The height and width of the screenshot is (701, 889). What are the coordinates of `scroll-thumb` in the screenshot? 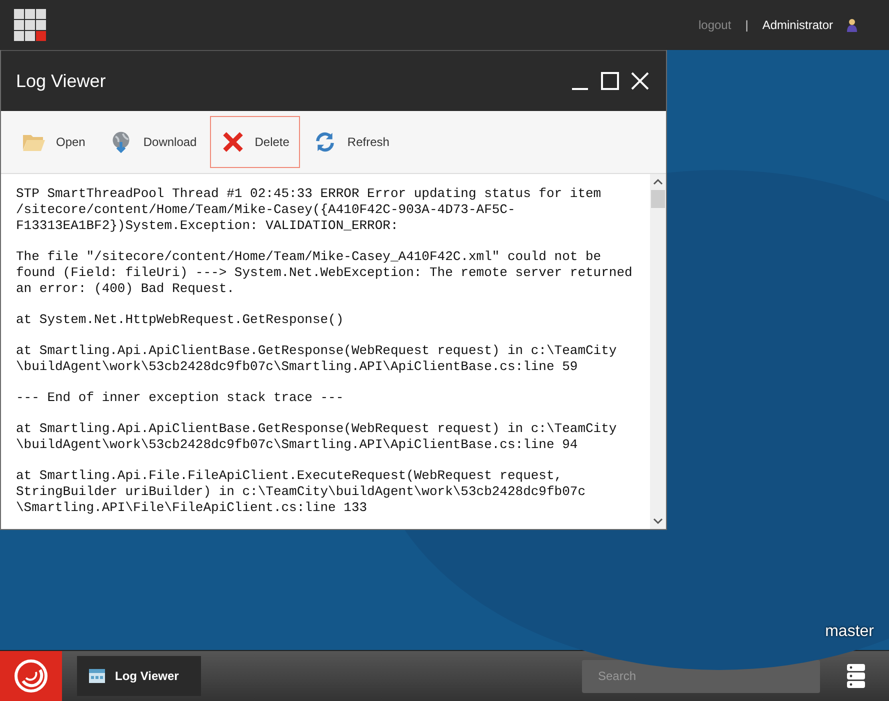 It's located at (658, 199).